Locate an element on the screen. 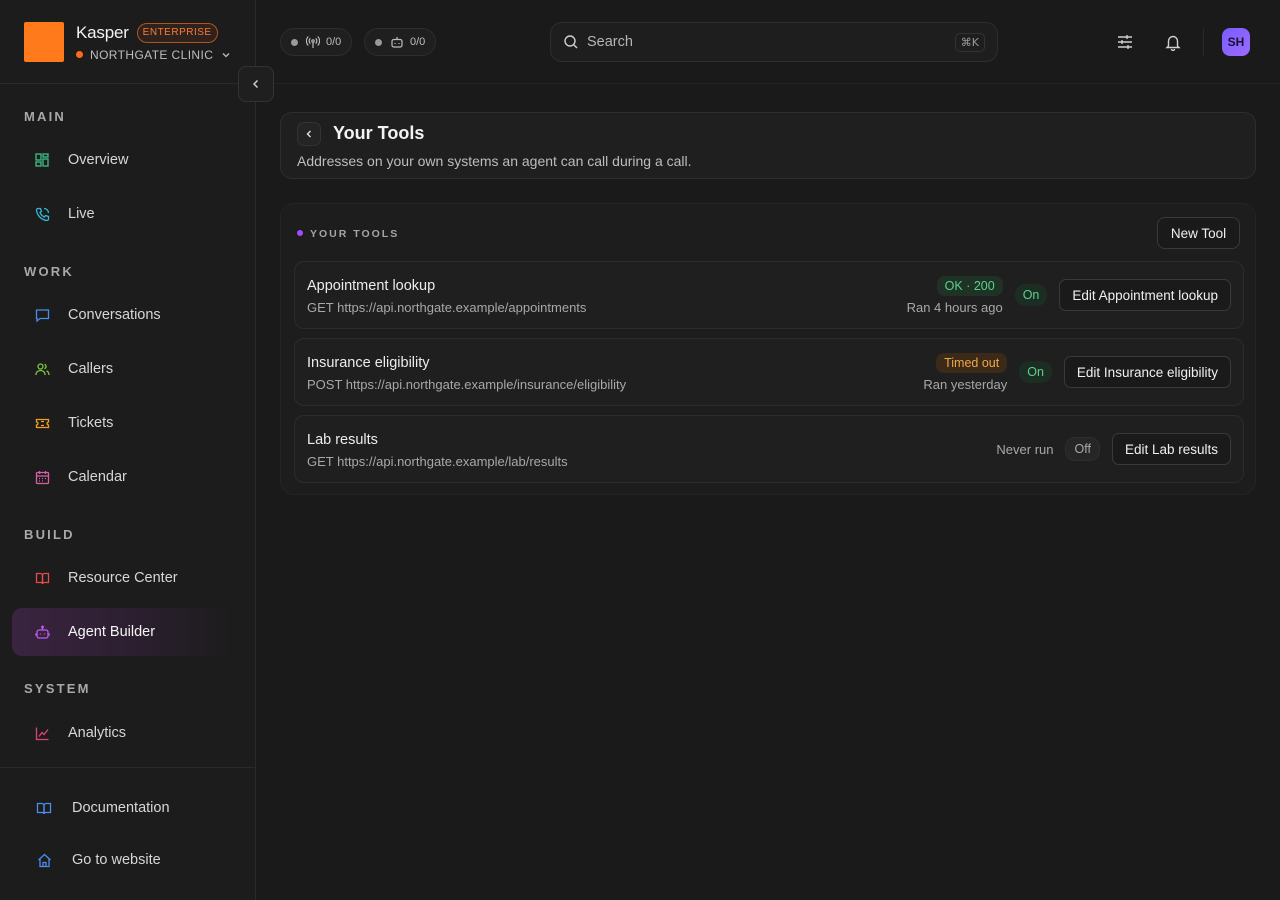  agents-status: 0/0 is located at coordinates (400, 42).